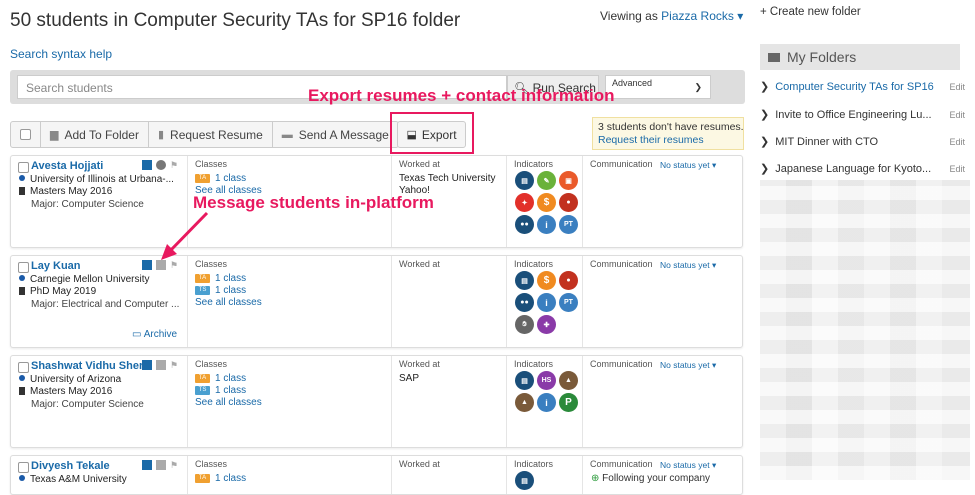 The width and height of the screenshot is (975, 495). I want to click on chevron-down-icon: ▾, so click(740, 16).